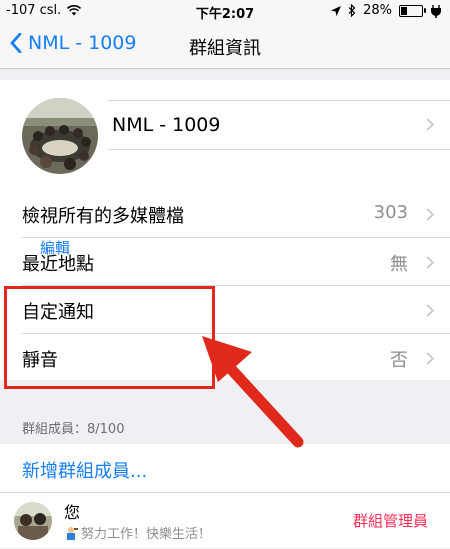 This screenshot has width=450, height=549. I want to click on mute-value: 否, so click(399, 360).